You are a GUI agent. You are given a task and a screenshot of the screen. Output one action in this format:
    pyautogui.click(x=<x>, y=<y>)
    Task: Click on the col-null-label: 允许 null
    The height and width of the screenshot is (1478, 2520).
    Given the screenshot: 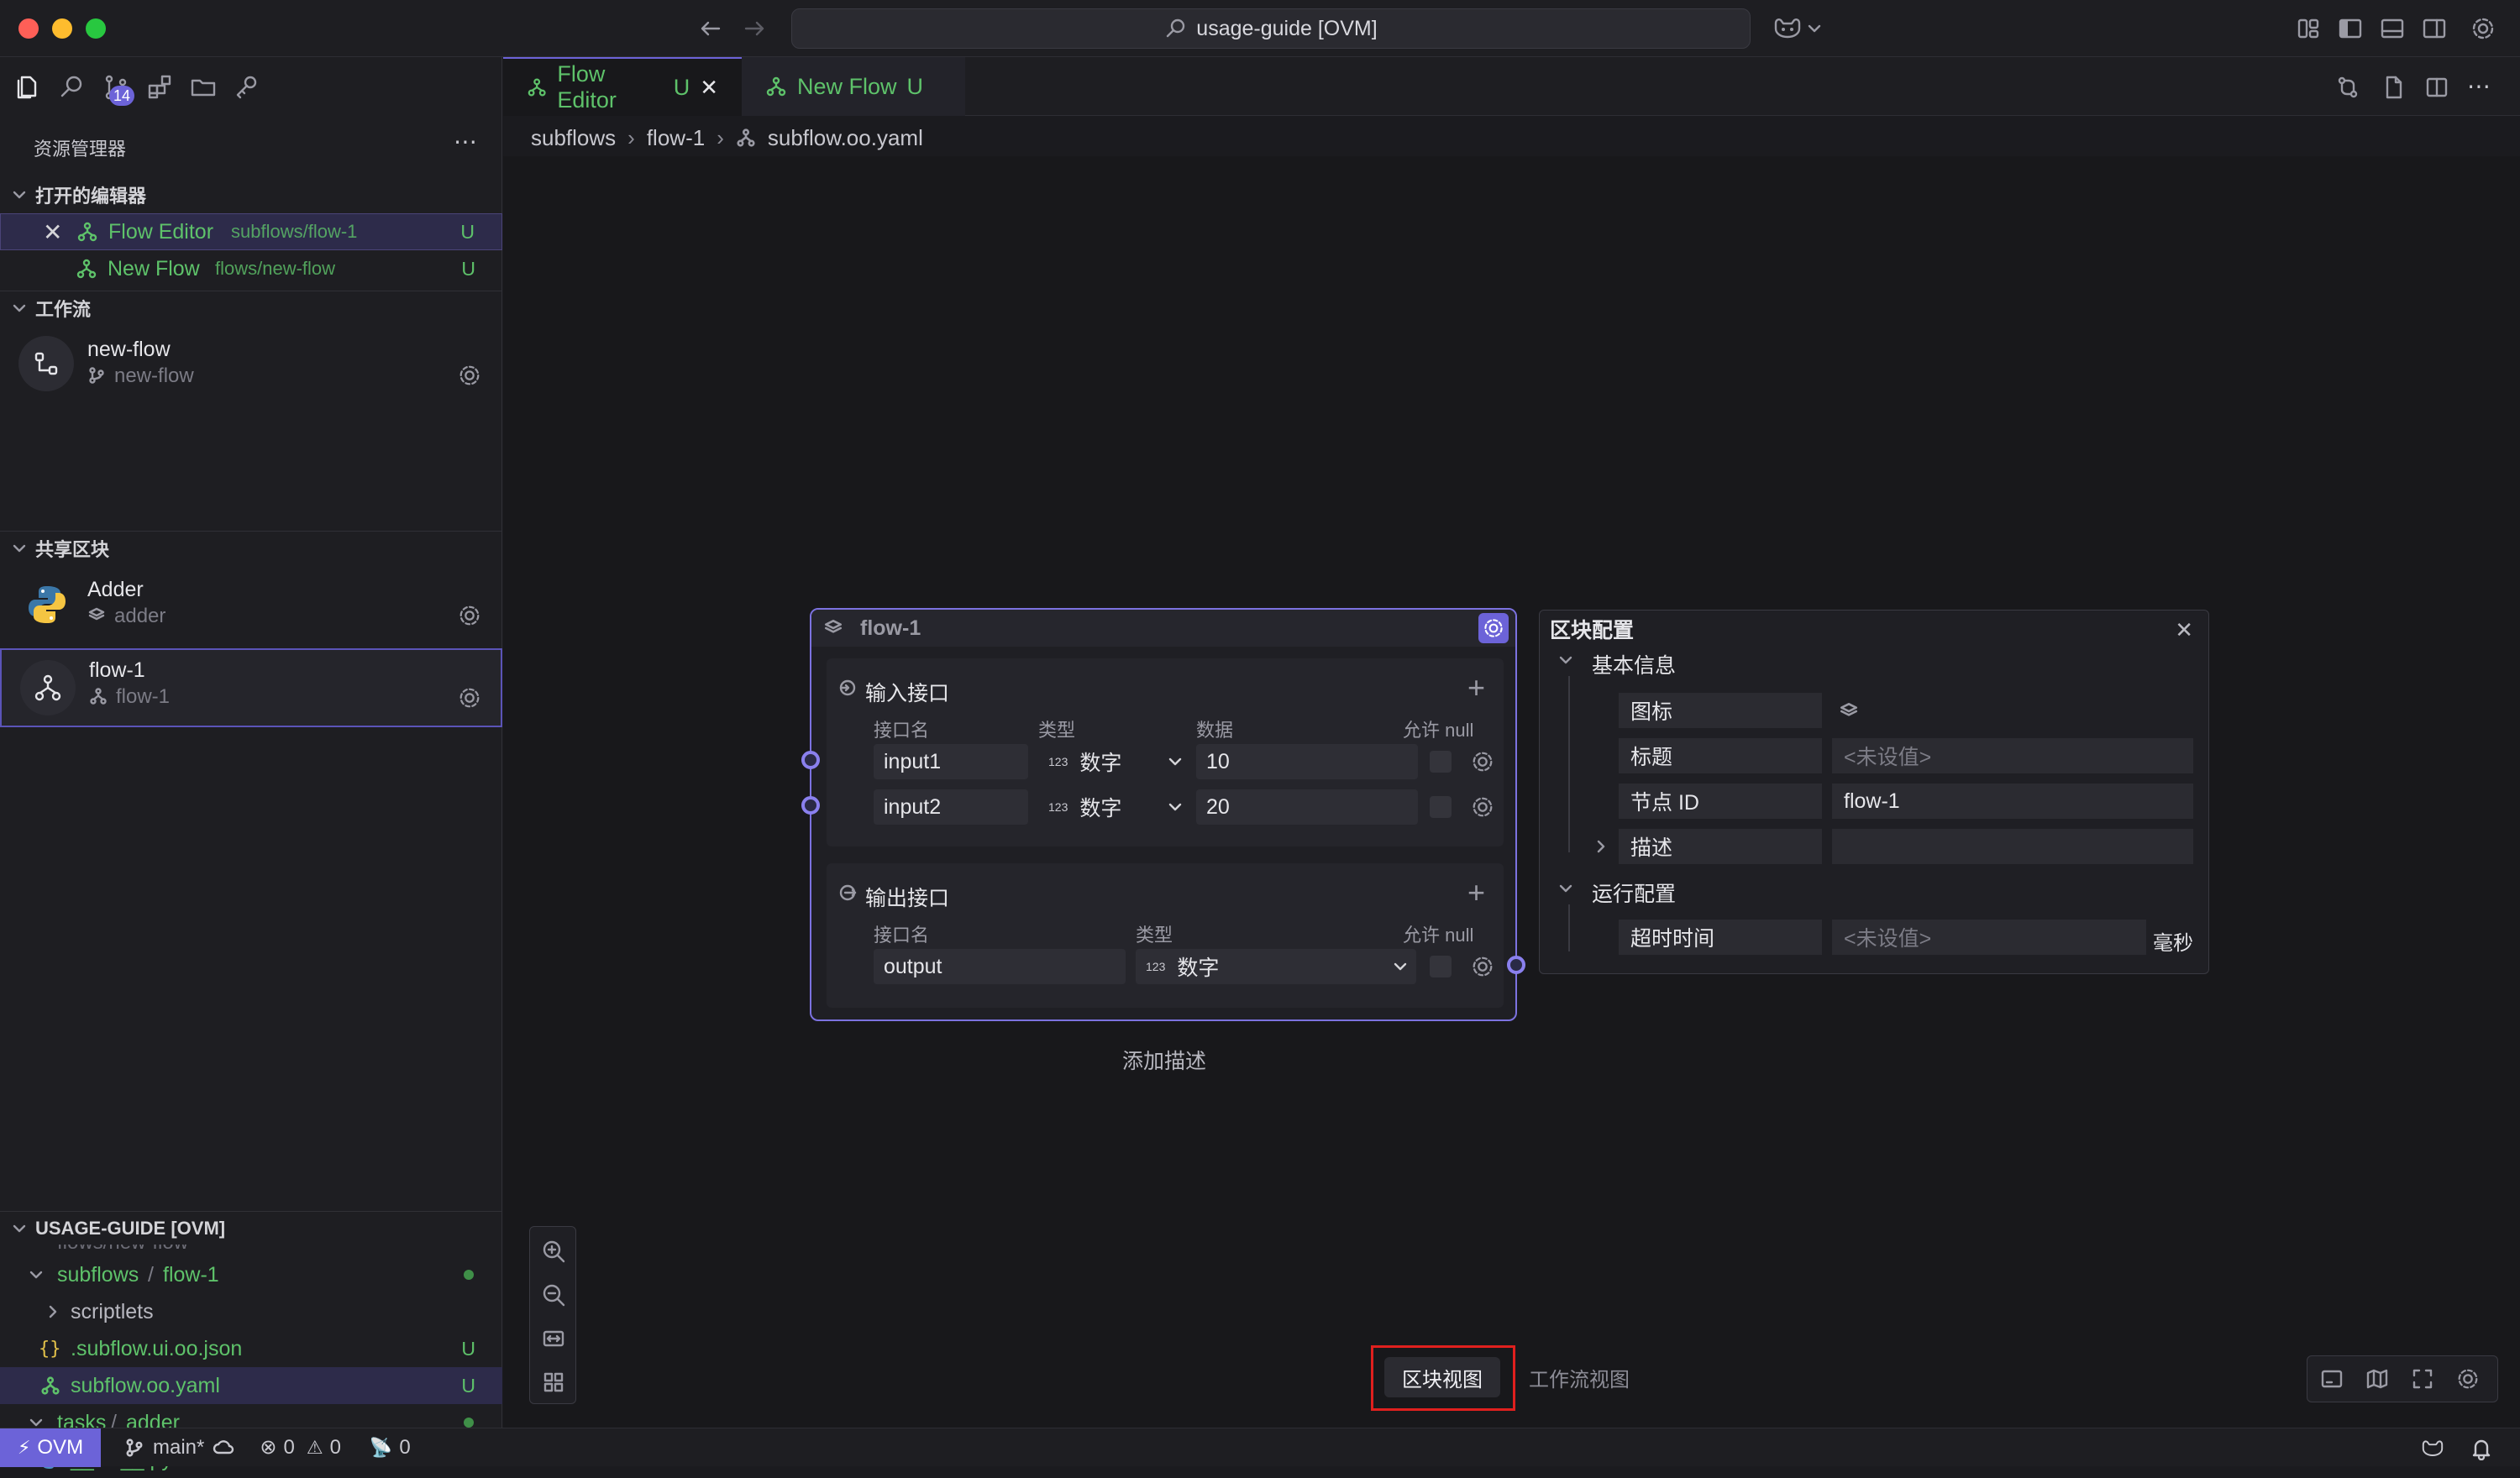 What is the action you would take?
    pyautogui.click(x=1438, y=935)
    